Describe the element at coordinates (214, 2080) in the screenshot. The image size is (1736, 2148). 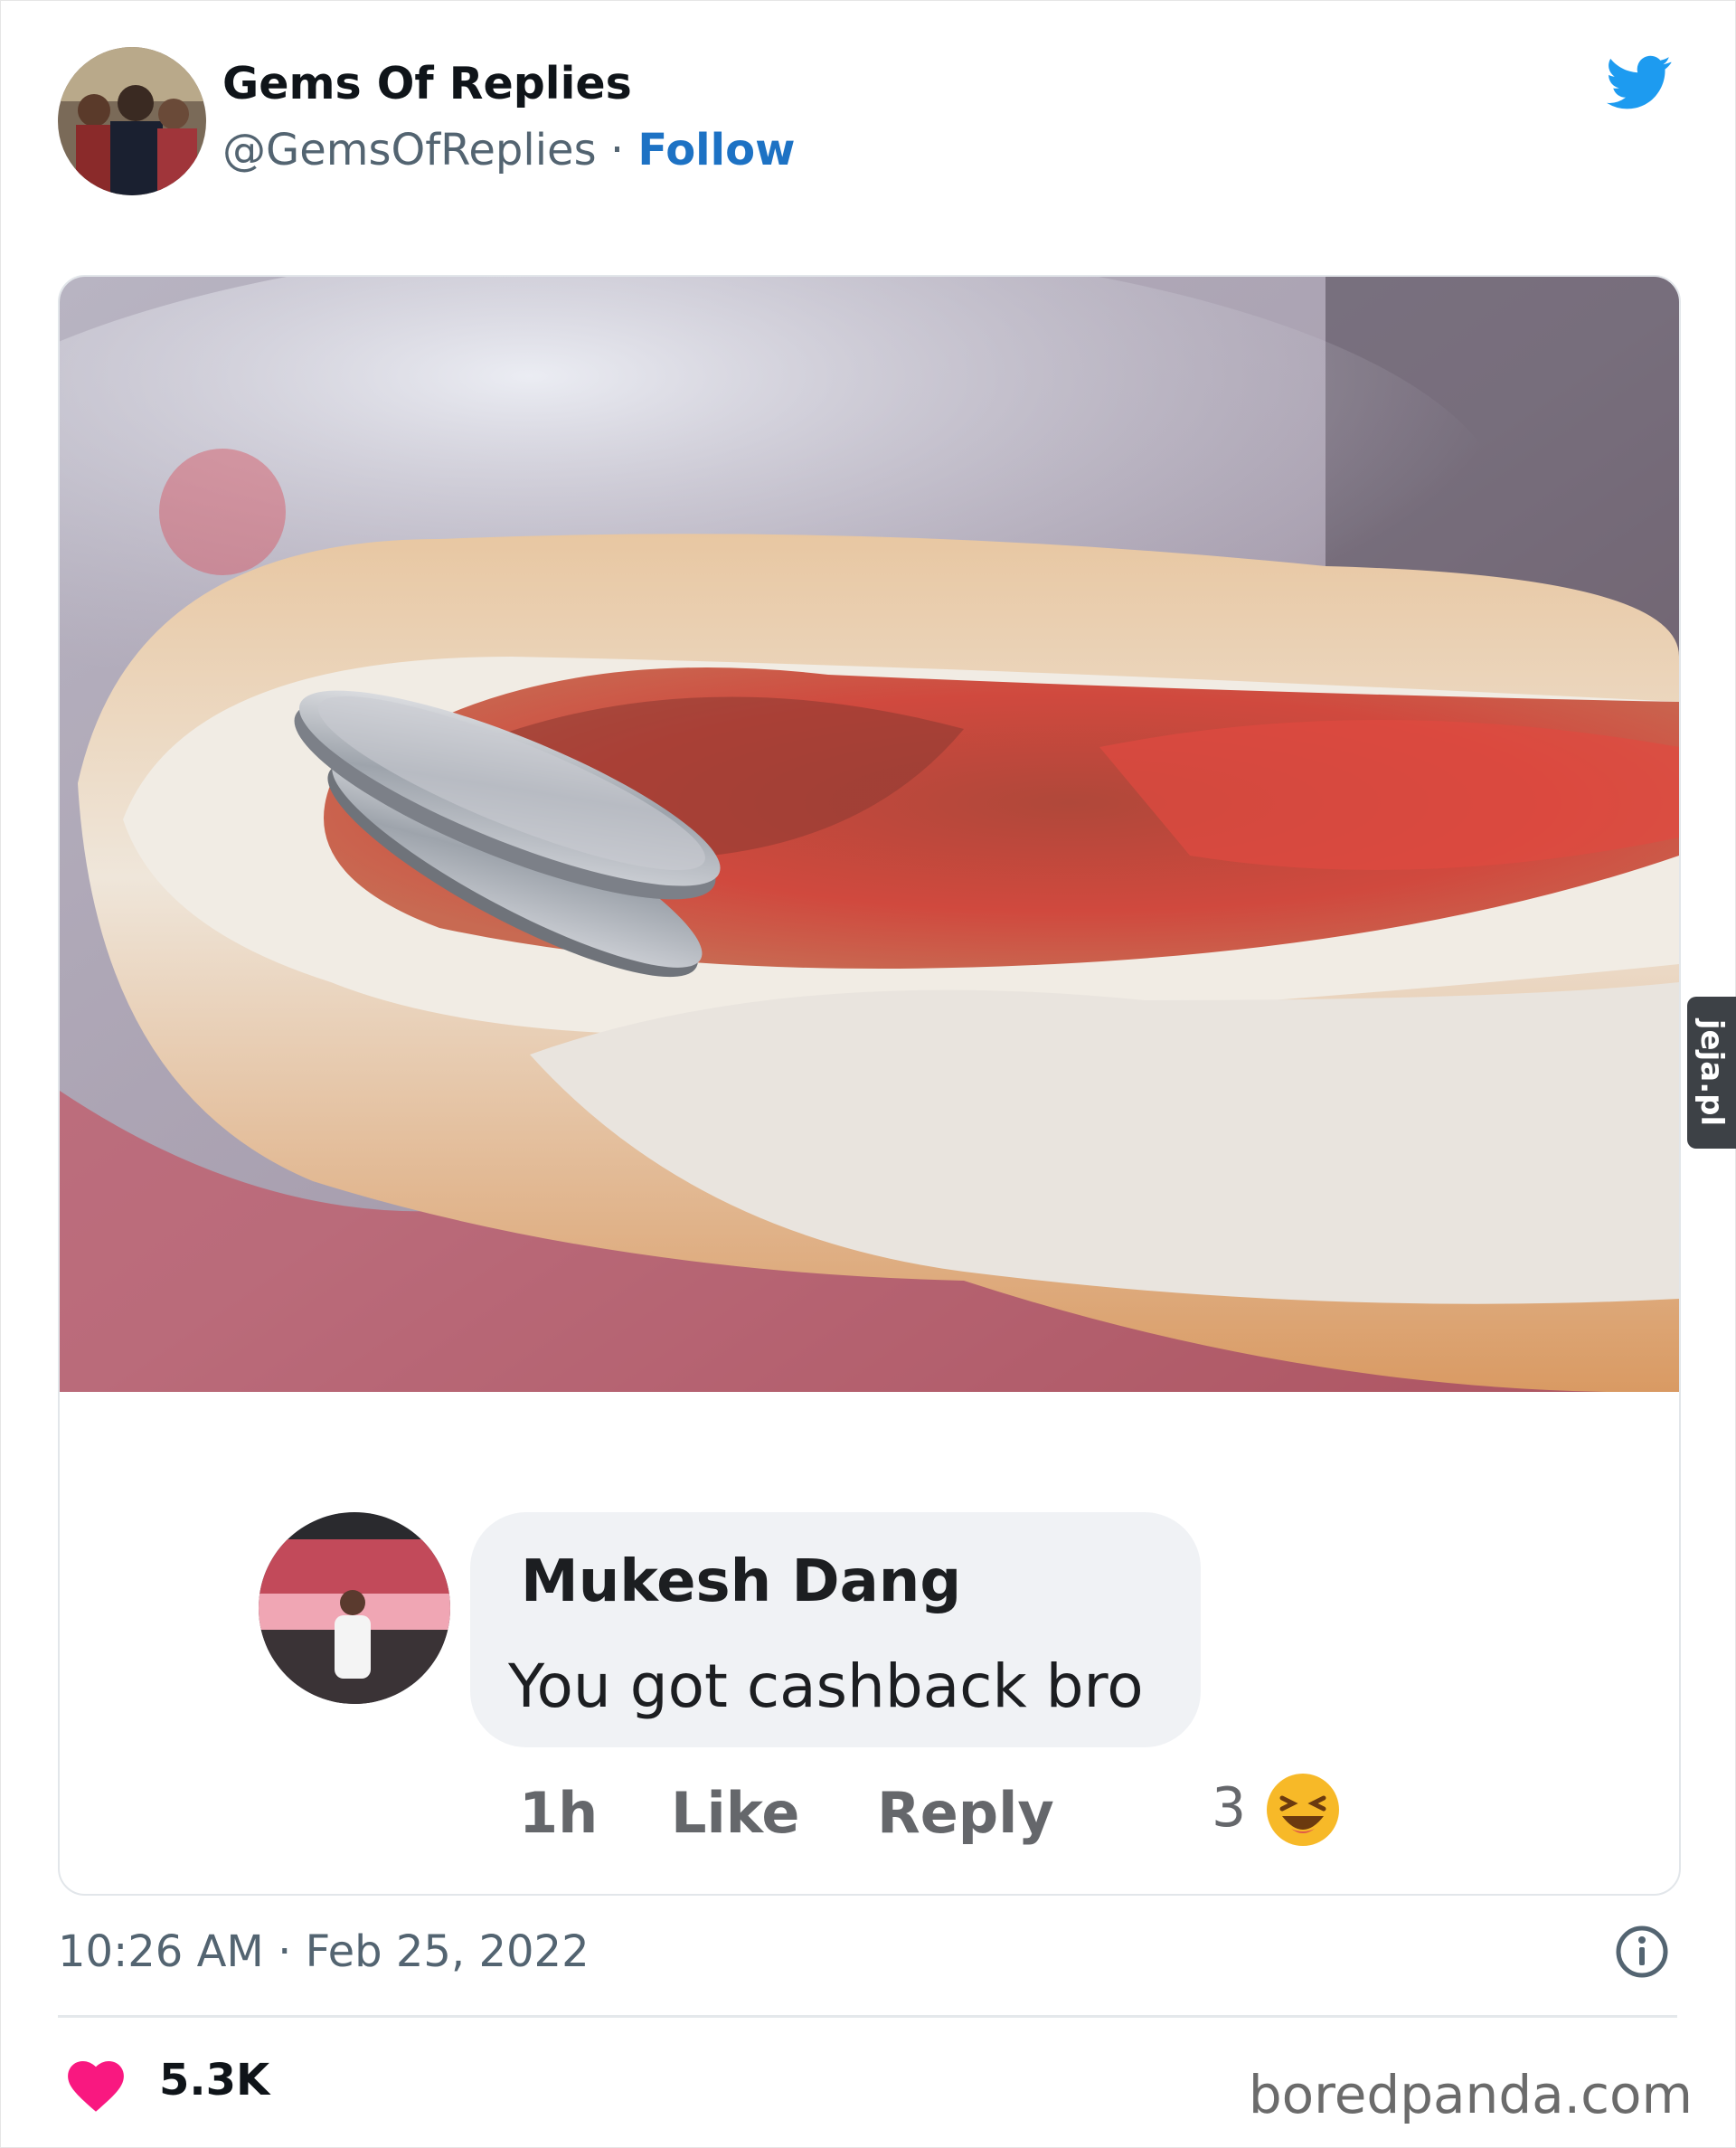
I see `like-count: 5.3K` at that location.